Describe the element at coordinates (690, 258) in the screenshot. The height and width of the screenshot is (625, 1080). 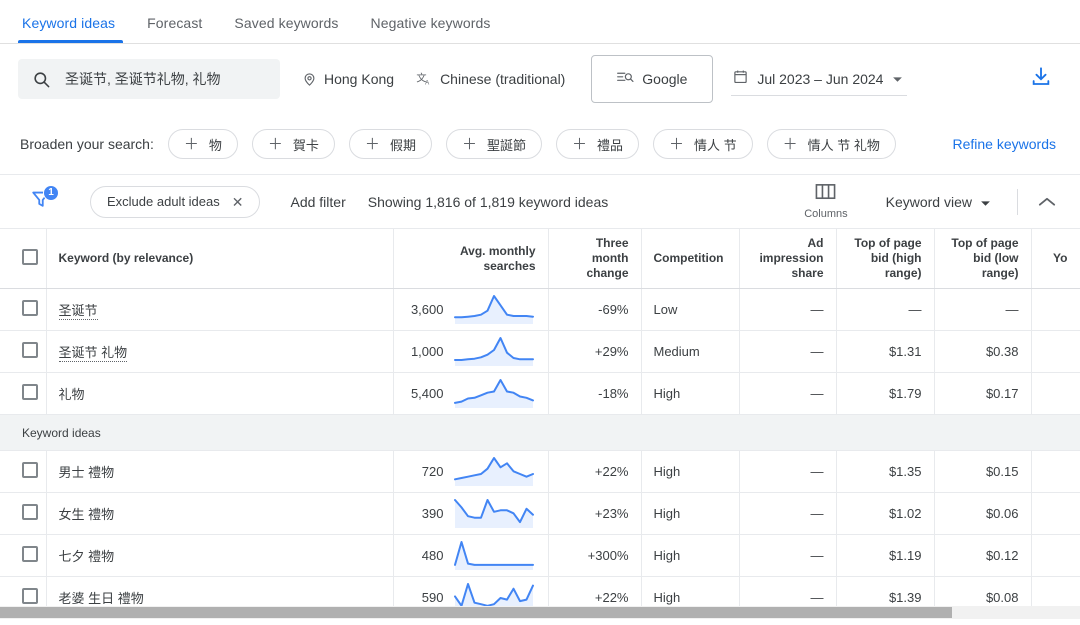
I see `header-competition: Competition` at that location.